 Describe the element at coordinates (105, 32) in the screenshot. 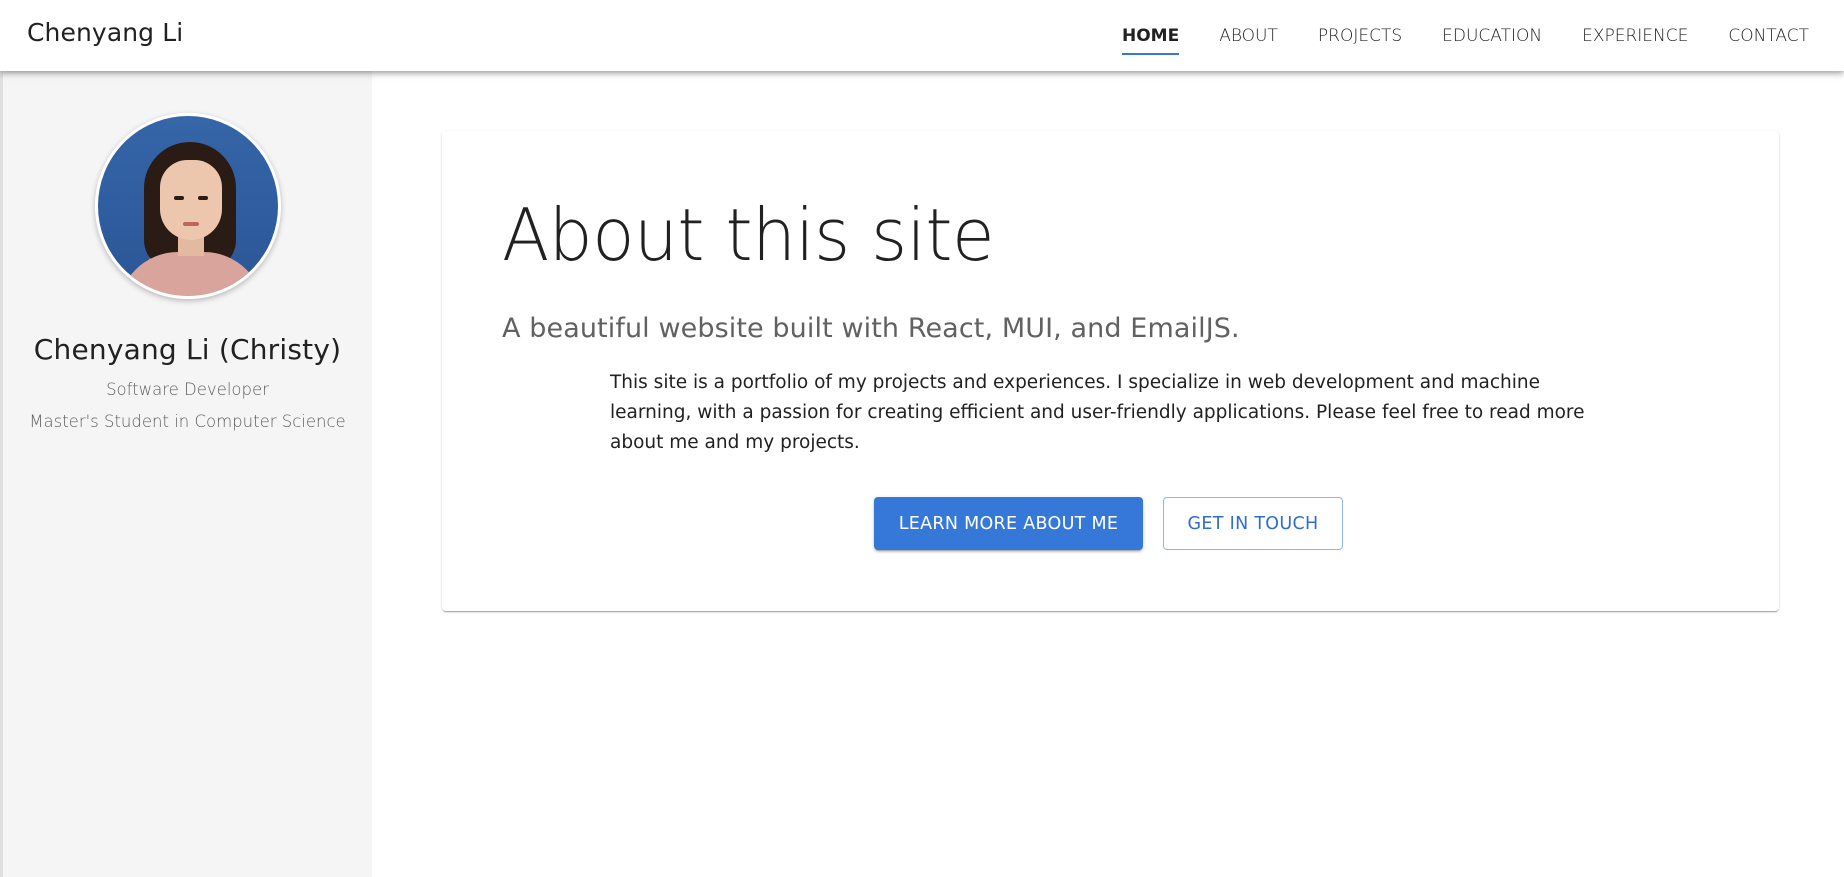

I see `site-brand: Chenyang Li` at that location.